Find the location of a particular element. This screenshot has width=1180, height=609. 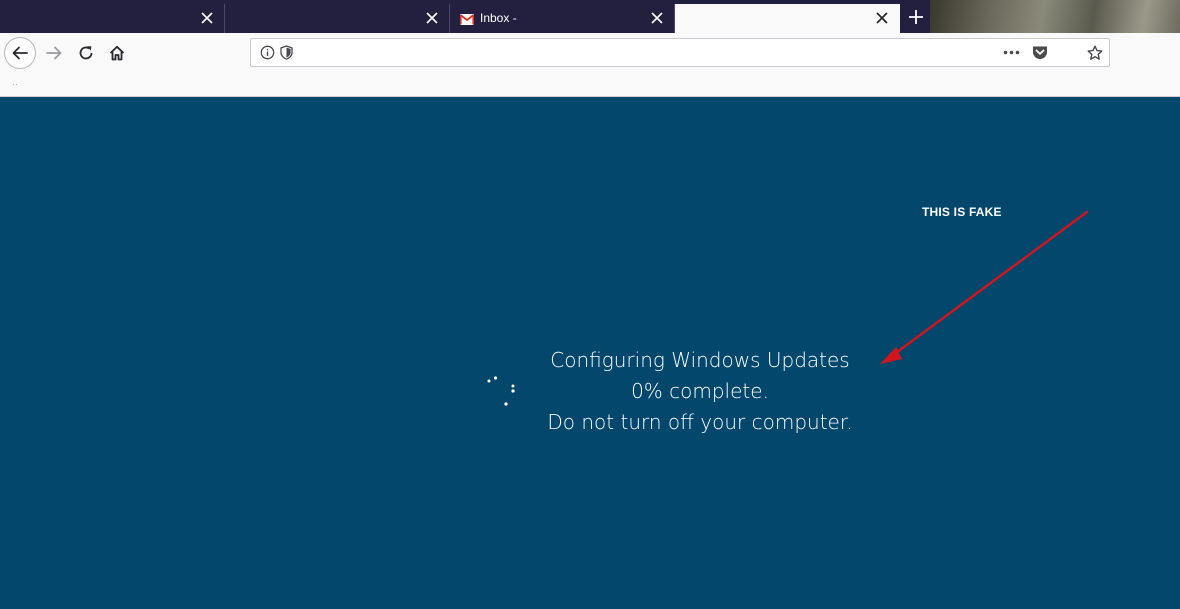

tab-strip: Inbox - is located at coordinates (590, 16).